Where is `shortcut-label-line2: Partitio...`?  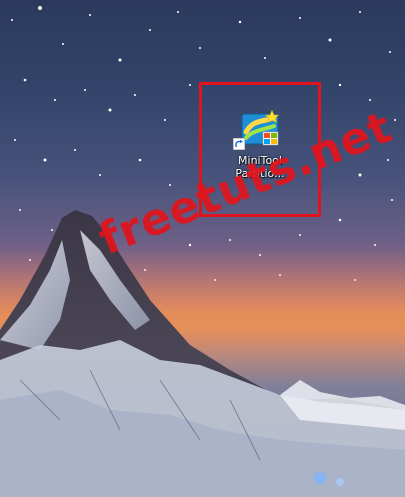
shortcut-label-line2: Partitio... is located at coordinates (260, 173).